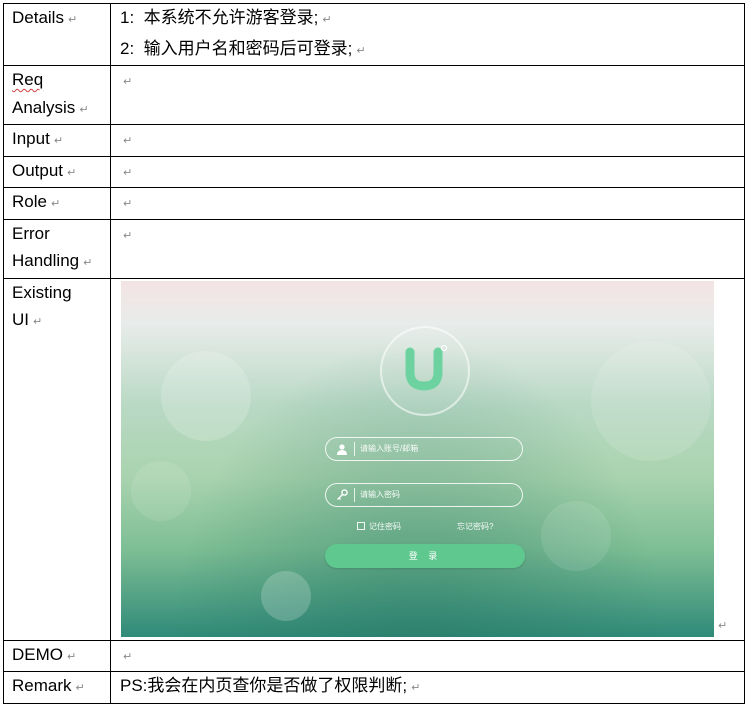 Image resolution: width=746 pixels, height=704 pixels. What do you see at coordinates (44, 107) in the screenshot?
I see `label-text-2: Analysis` at bounding box center [44, 107].